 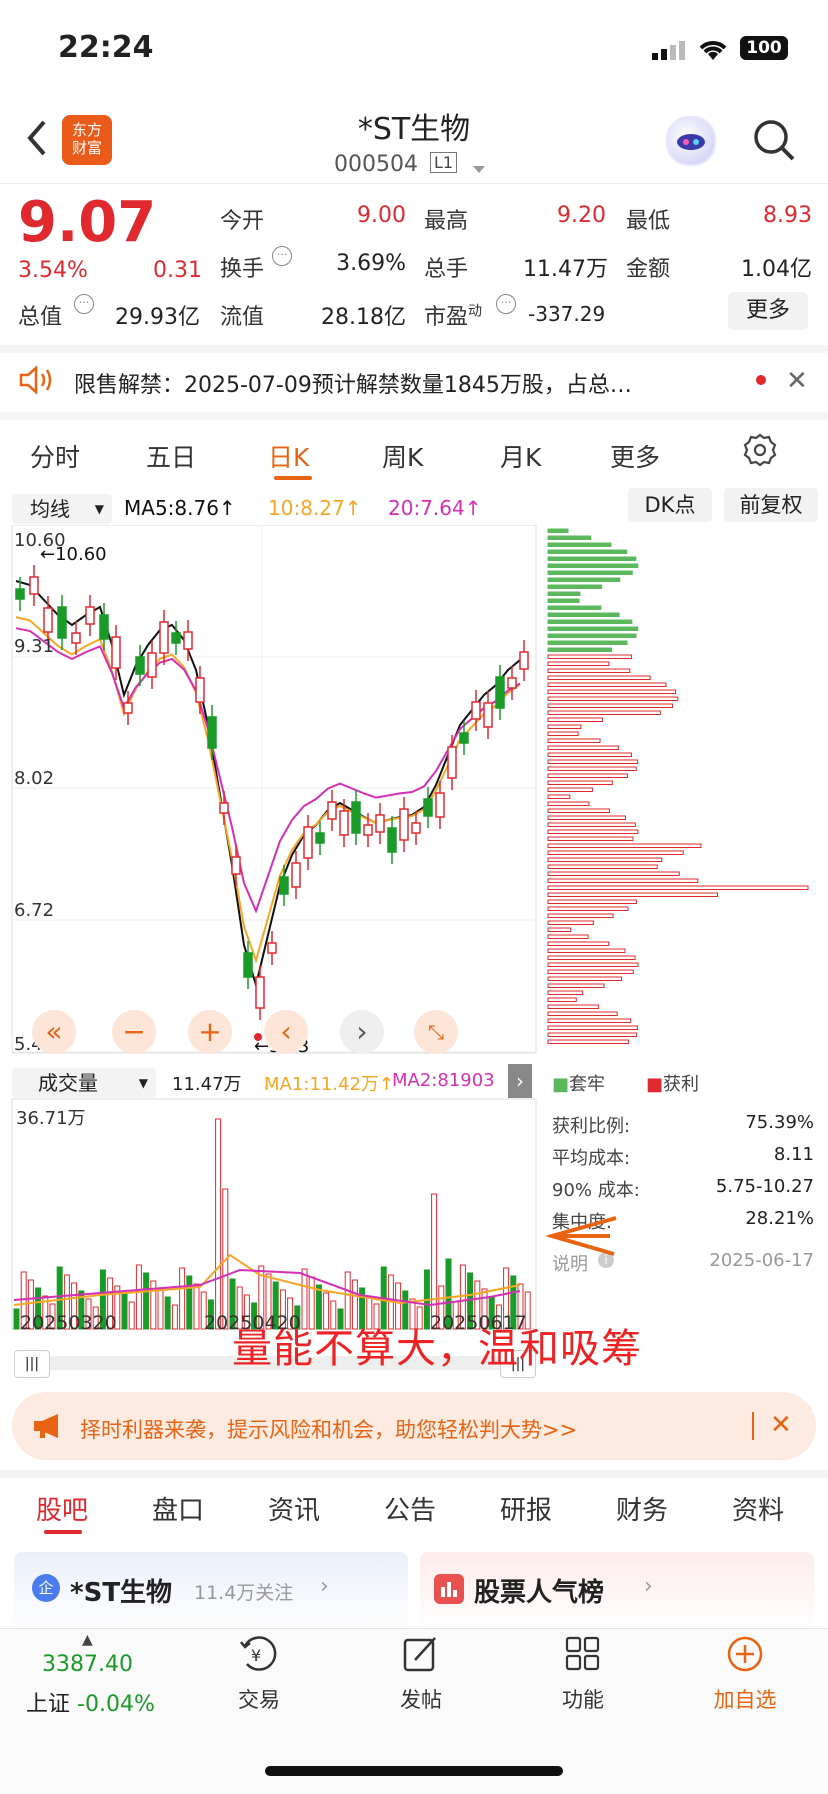 I want to click on tab-pankou: 盘口, so click(x=178, y=1508).